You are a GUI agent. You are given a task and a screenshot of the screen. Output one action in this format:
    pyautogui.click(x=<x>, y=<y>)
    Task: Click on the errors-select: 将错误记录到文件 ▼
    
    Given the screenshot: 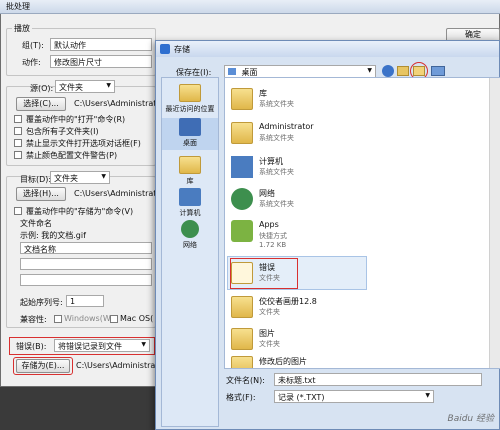 What is the action you would take?
    pyautogui.click(x=102, y=345)
    